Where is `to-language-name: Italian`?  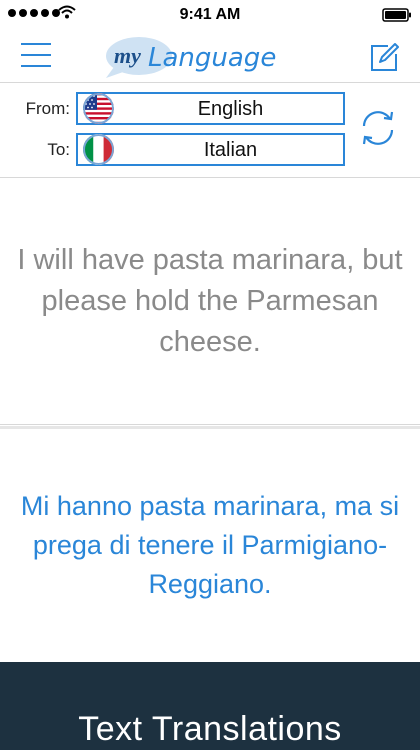 to-language-name: Italian is located at coordinates (230, 150).